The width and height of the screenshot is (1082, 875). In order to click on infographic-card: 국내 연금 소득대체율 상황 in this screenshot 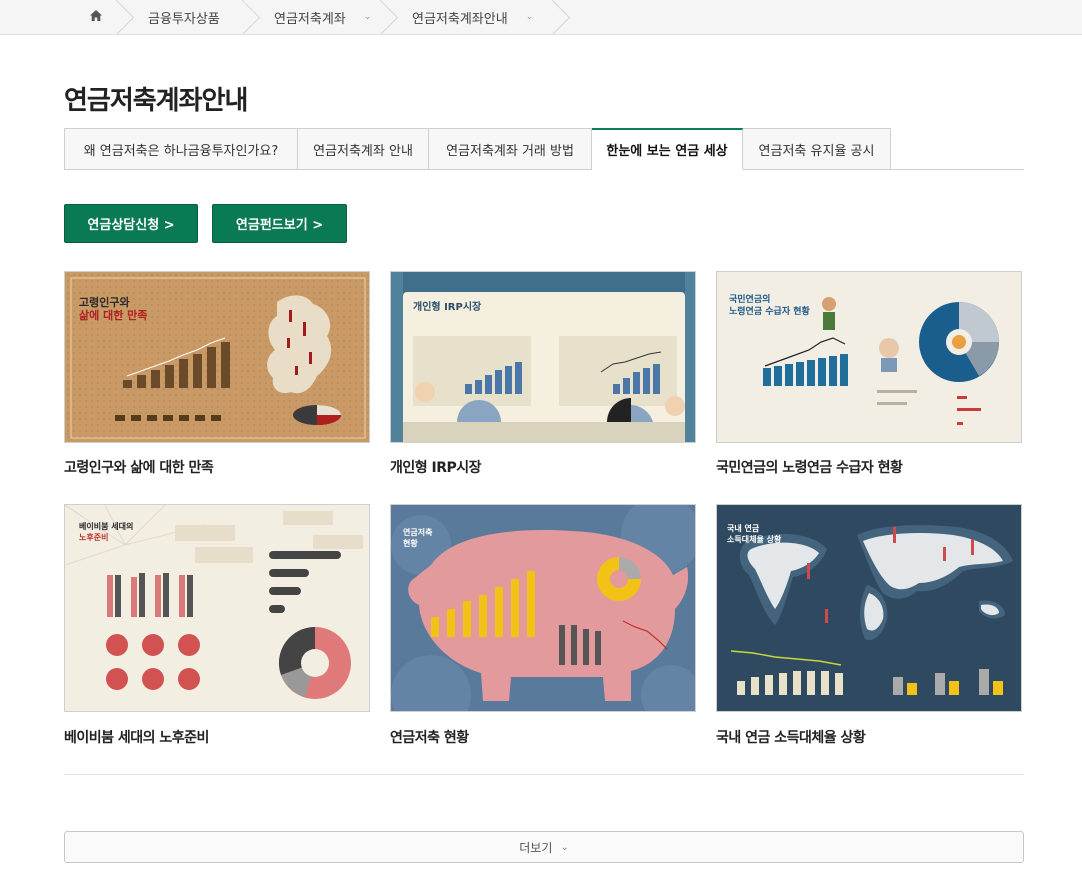, I will do `click(869, 608)`.